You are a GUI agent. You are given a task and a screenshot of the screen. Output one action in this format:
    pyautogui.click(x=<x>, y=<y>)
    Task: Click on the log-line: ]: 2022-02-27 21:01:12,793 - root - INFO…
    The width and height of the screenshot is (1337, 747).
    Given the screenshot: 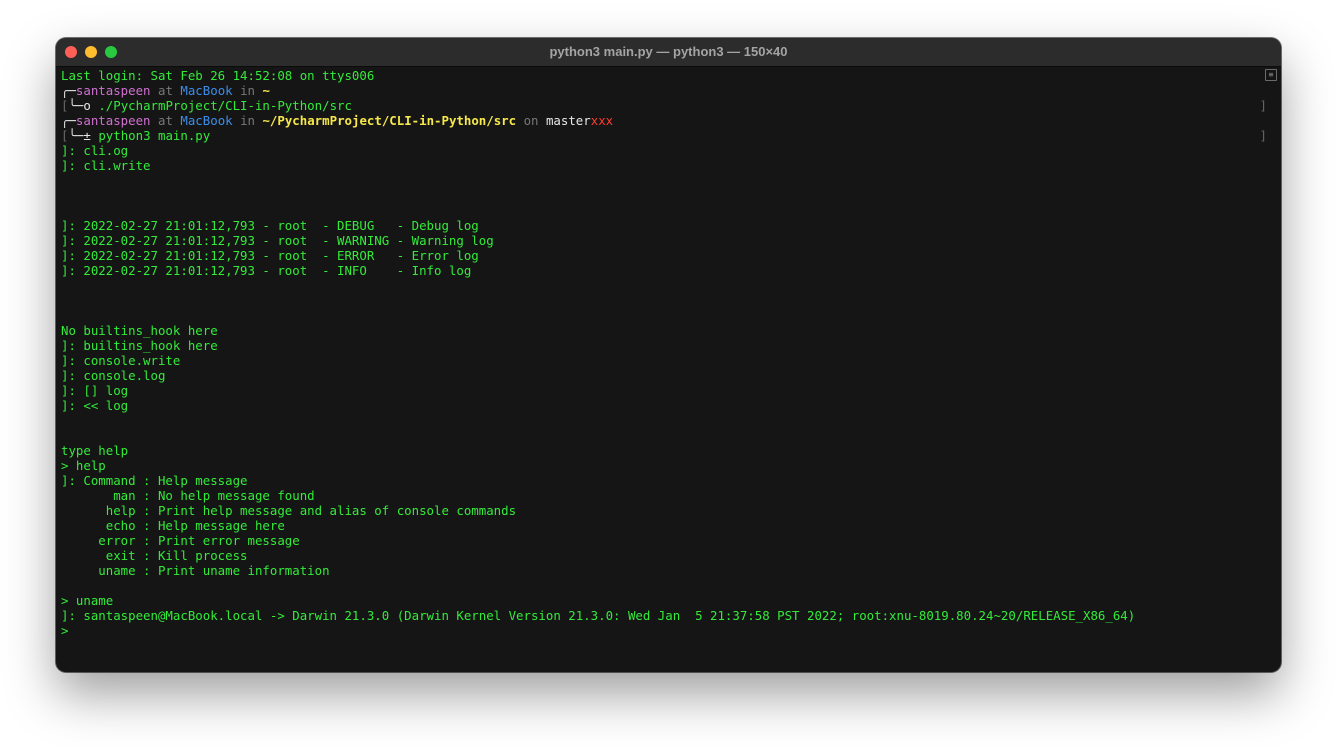 What is the action you would take?
    pyautogui.click(x=266, y=270)
    